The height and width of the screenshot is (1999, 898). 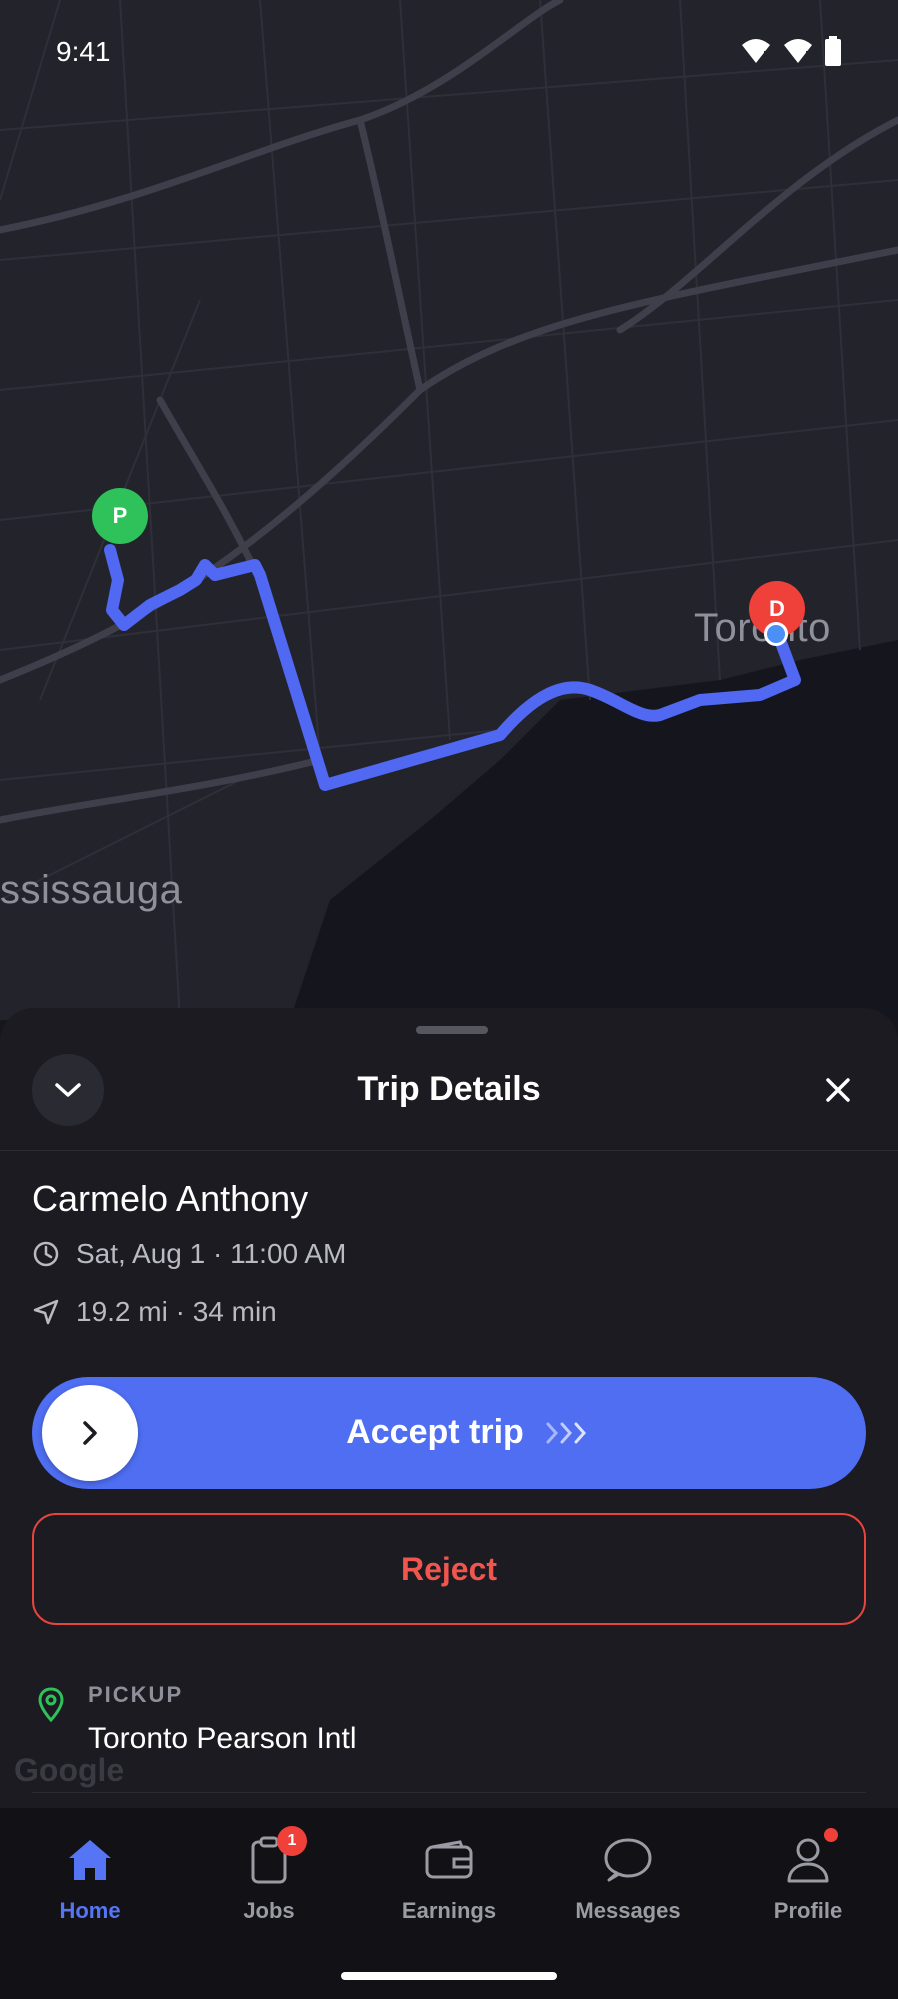 I want to click on battery-icon, so click(x=833, y=51).